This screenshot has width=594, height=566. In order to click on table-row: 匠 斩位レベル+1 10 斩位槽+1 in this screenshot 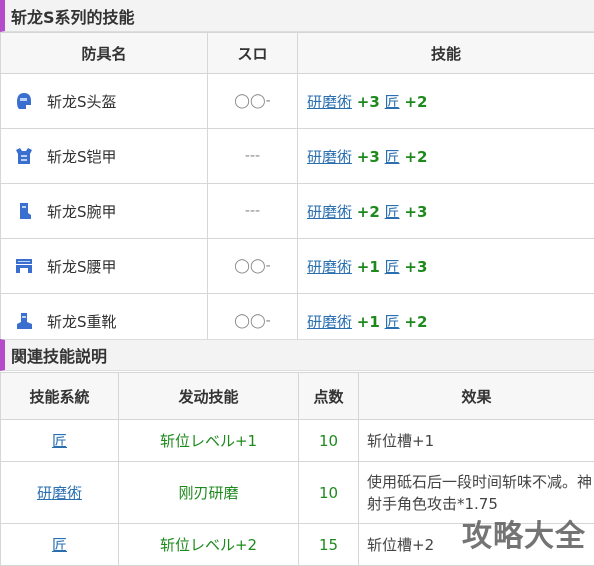, I will do `click(297, 441)`.